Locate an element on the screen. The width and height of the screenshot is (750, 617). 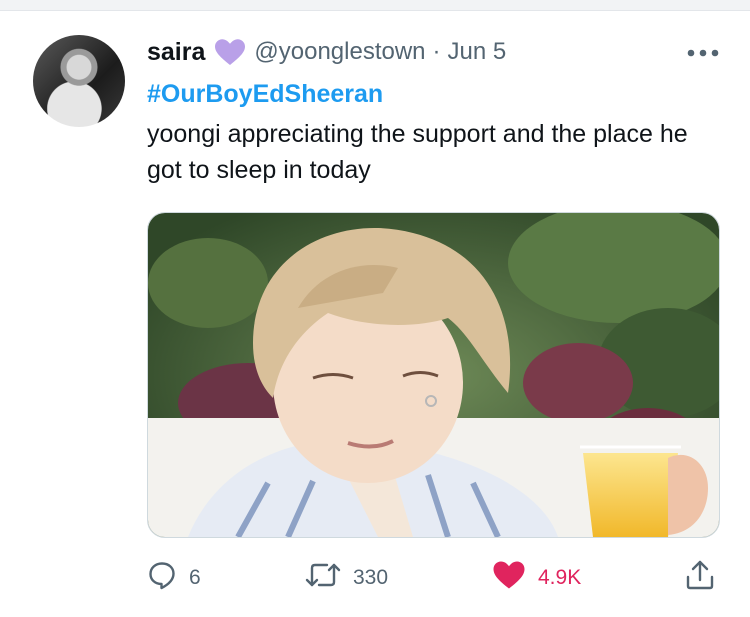
tweet-actions: 6 330 4.9K is located at coordinates (434, 578).